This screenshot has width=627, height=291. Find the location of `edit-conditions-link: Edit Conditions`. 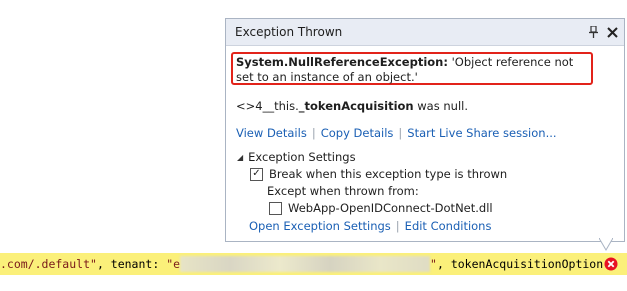

edit-conditions-link: Edit Conditions is located at coordinates (448, 226).